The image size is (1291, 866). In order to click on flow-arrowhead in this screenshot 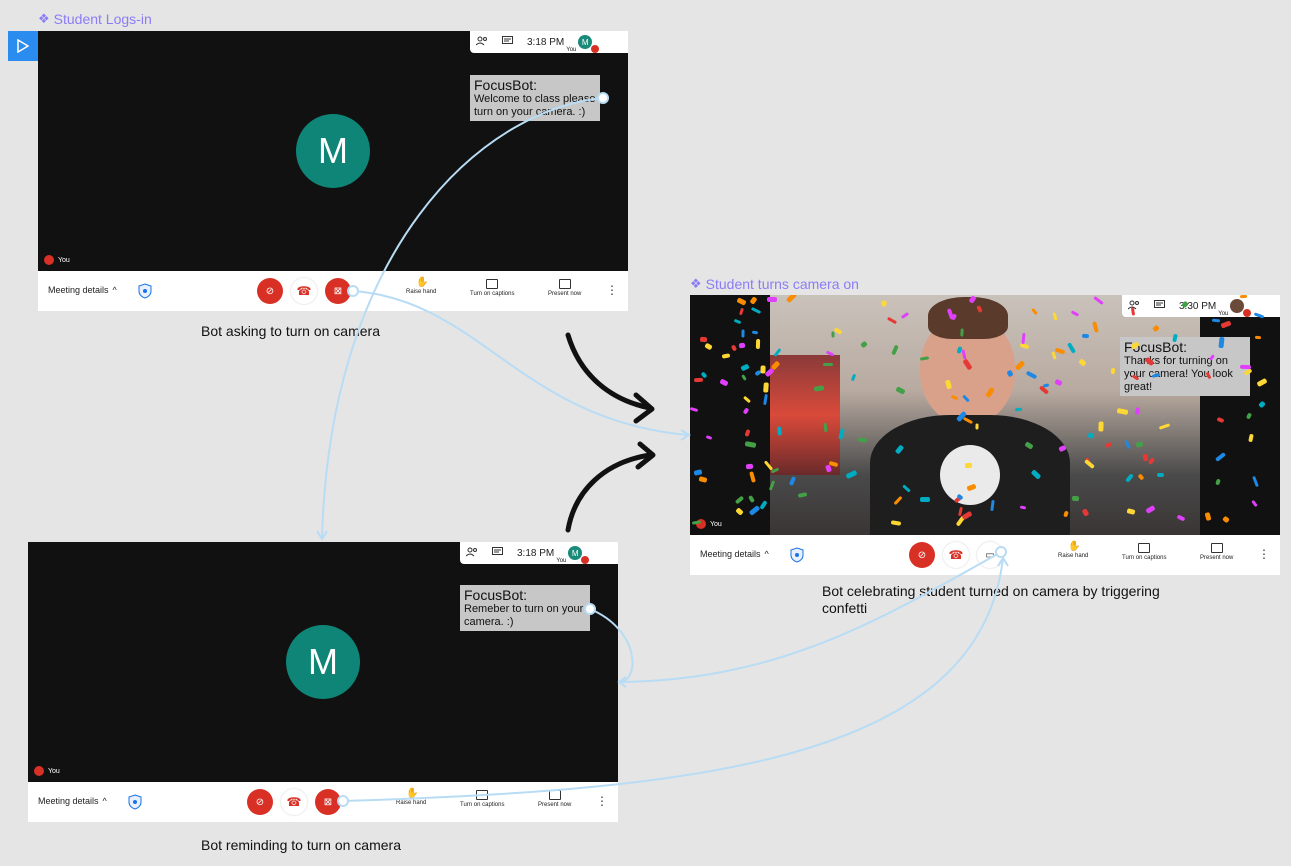, I will do `click(644, 408)`.